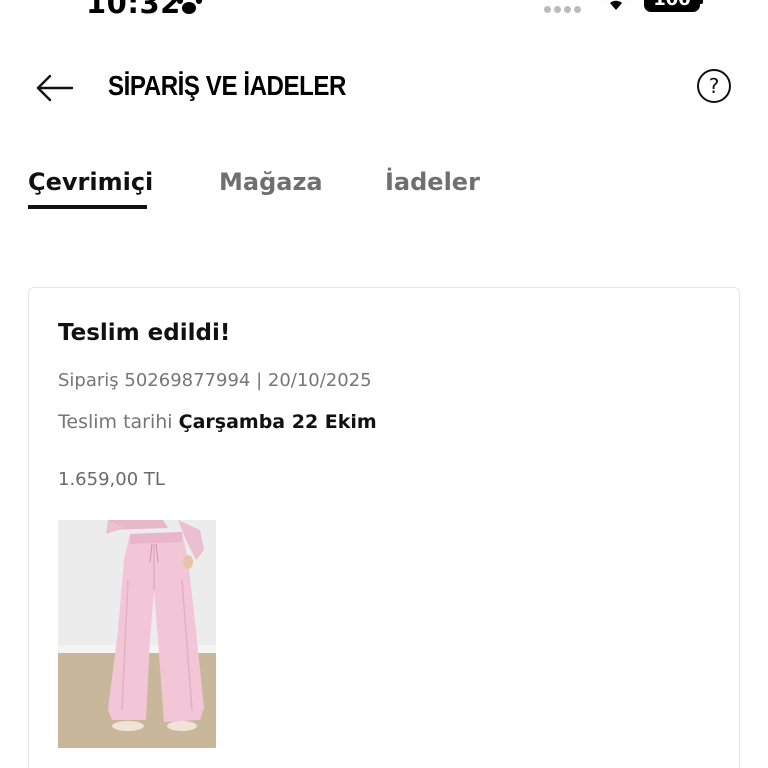 This screenshot has height=768, width=768. I want to click on status-bar: 10:32 100, so click(384, 11).